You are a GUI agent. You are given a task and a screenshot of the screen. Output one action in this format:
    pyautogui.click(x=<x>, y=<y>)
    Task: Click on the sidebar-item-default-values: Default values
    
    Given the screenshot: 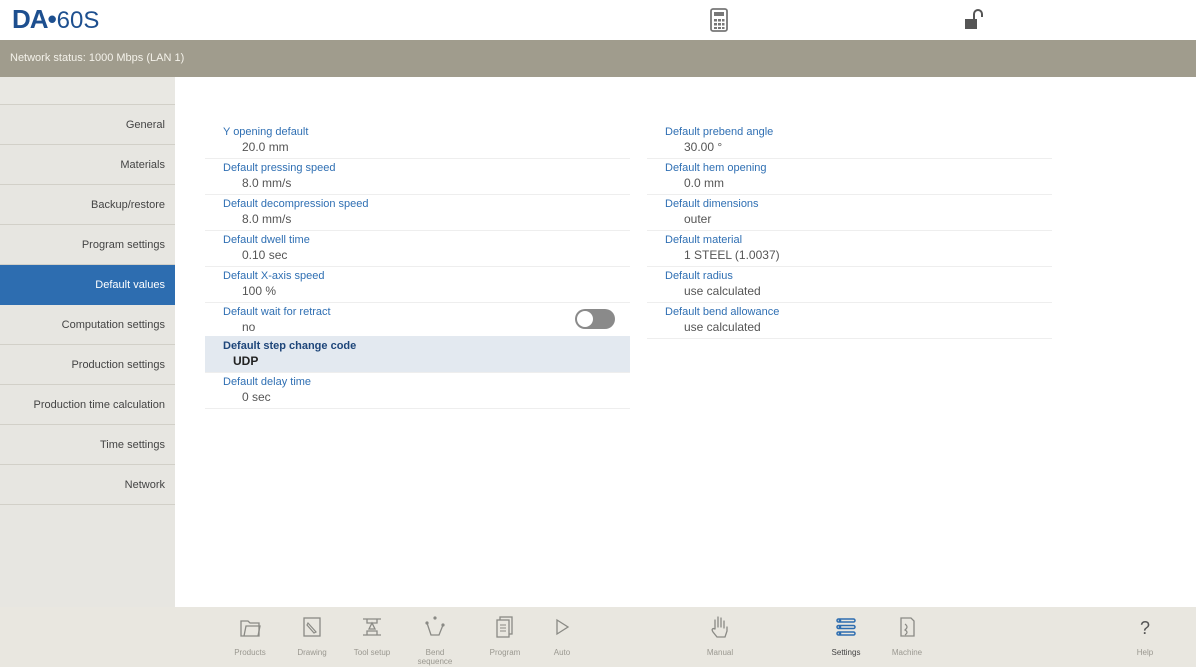 What is the action you would take?
    pyautogui.click(x=87, y=285)
    